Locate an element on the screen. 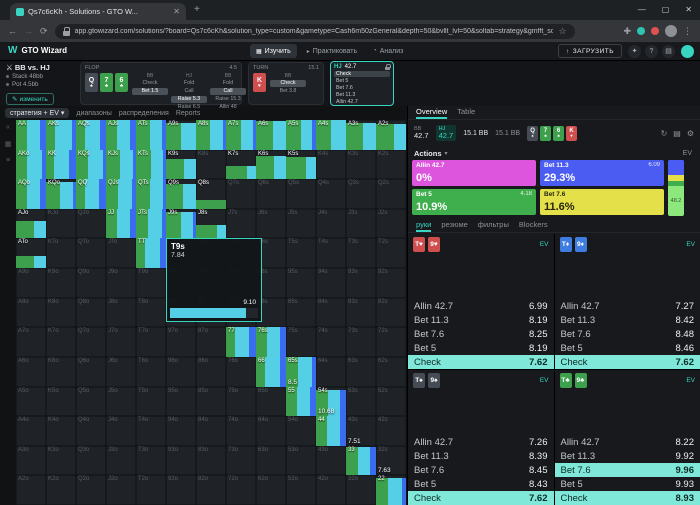  matrix-cell-KTo: KTo is located at coordinates (61, 253).